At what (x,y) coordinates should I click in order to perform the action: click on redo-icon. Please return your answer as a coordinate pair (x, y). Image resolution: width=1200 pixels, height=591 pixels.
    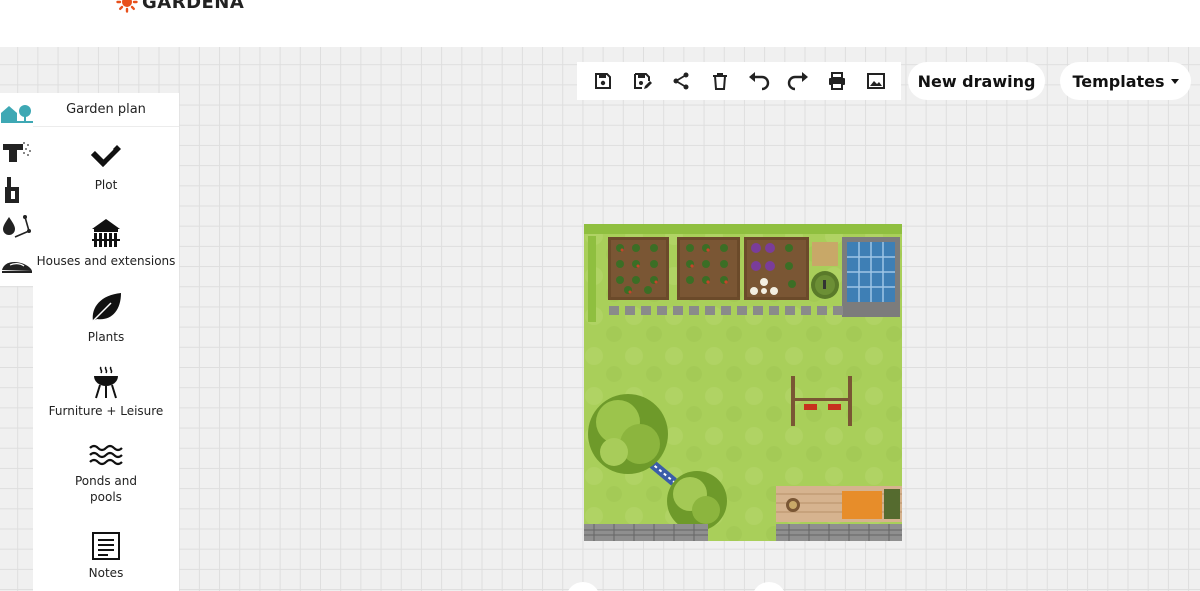
    Looking at the image, I should click on (797, 81).